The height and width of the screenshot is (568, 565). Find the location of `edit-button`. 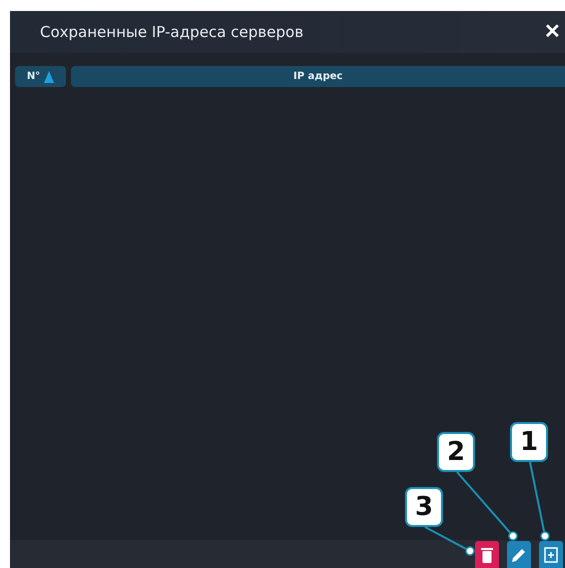

edit-button is located at coordinates (519, 554).